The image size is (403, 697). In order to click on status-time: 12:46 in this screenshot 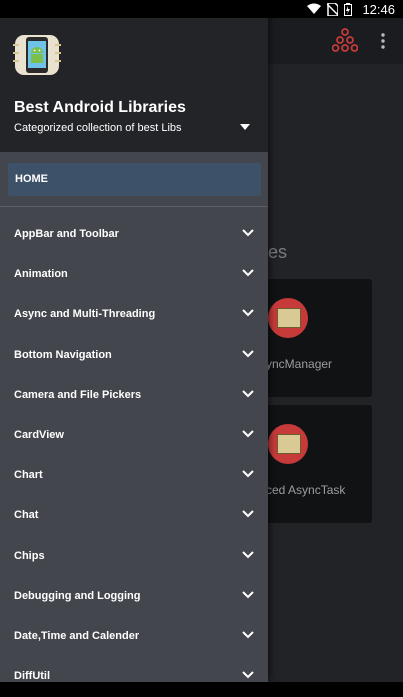, I will do `click(378, 9)`.